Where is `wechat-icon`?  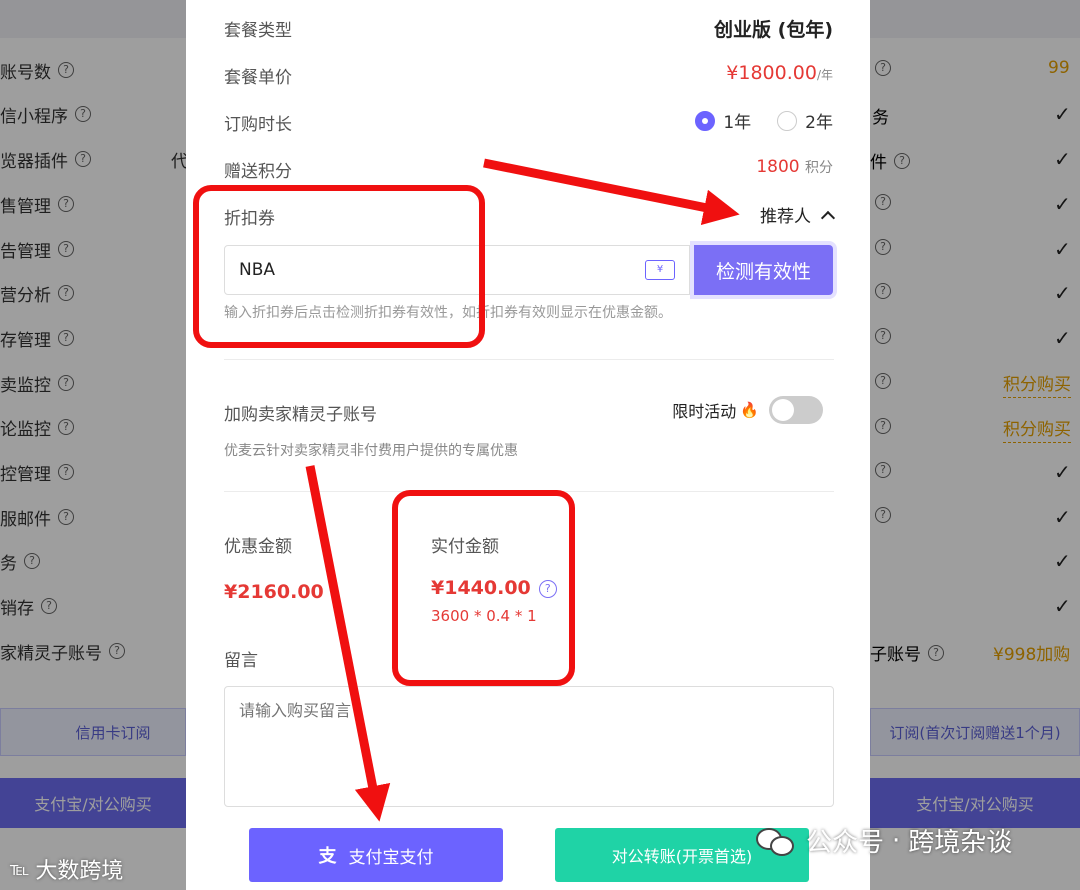
wechat-icon is located at coordinates (776, 841).